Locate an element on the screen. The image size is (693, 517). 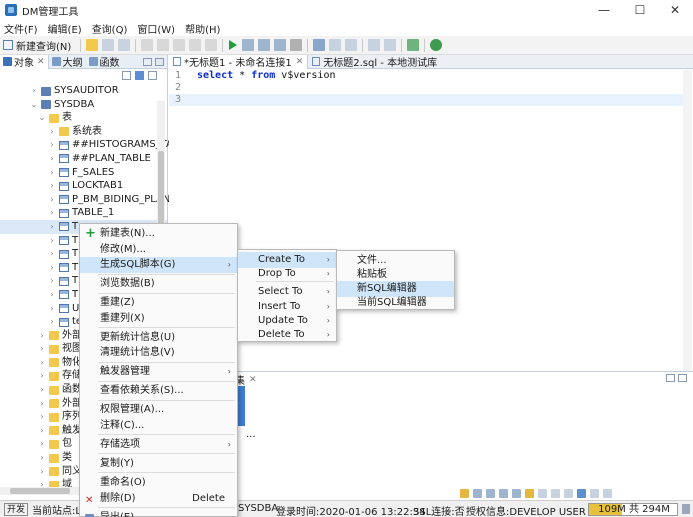
copy-icon is located at coordinates (163, 45).